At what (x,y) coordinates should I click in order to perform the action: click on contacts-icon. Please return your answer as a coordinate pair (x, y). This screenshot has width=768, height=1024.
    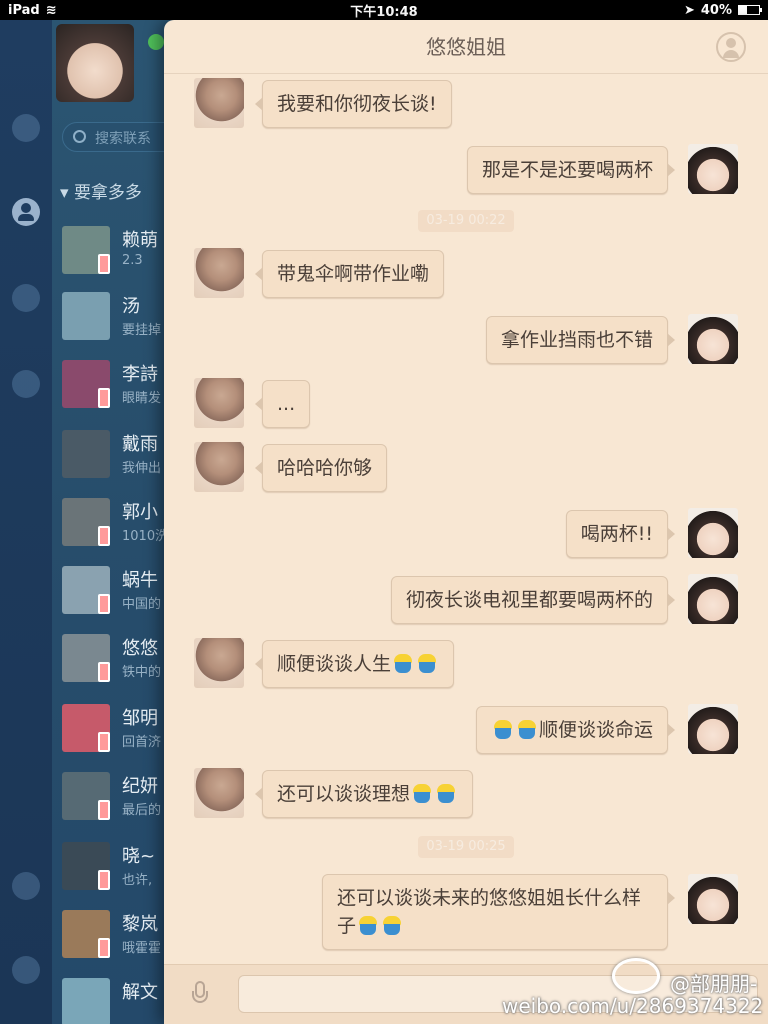
    Looking at the image, I should click on (26, 212).